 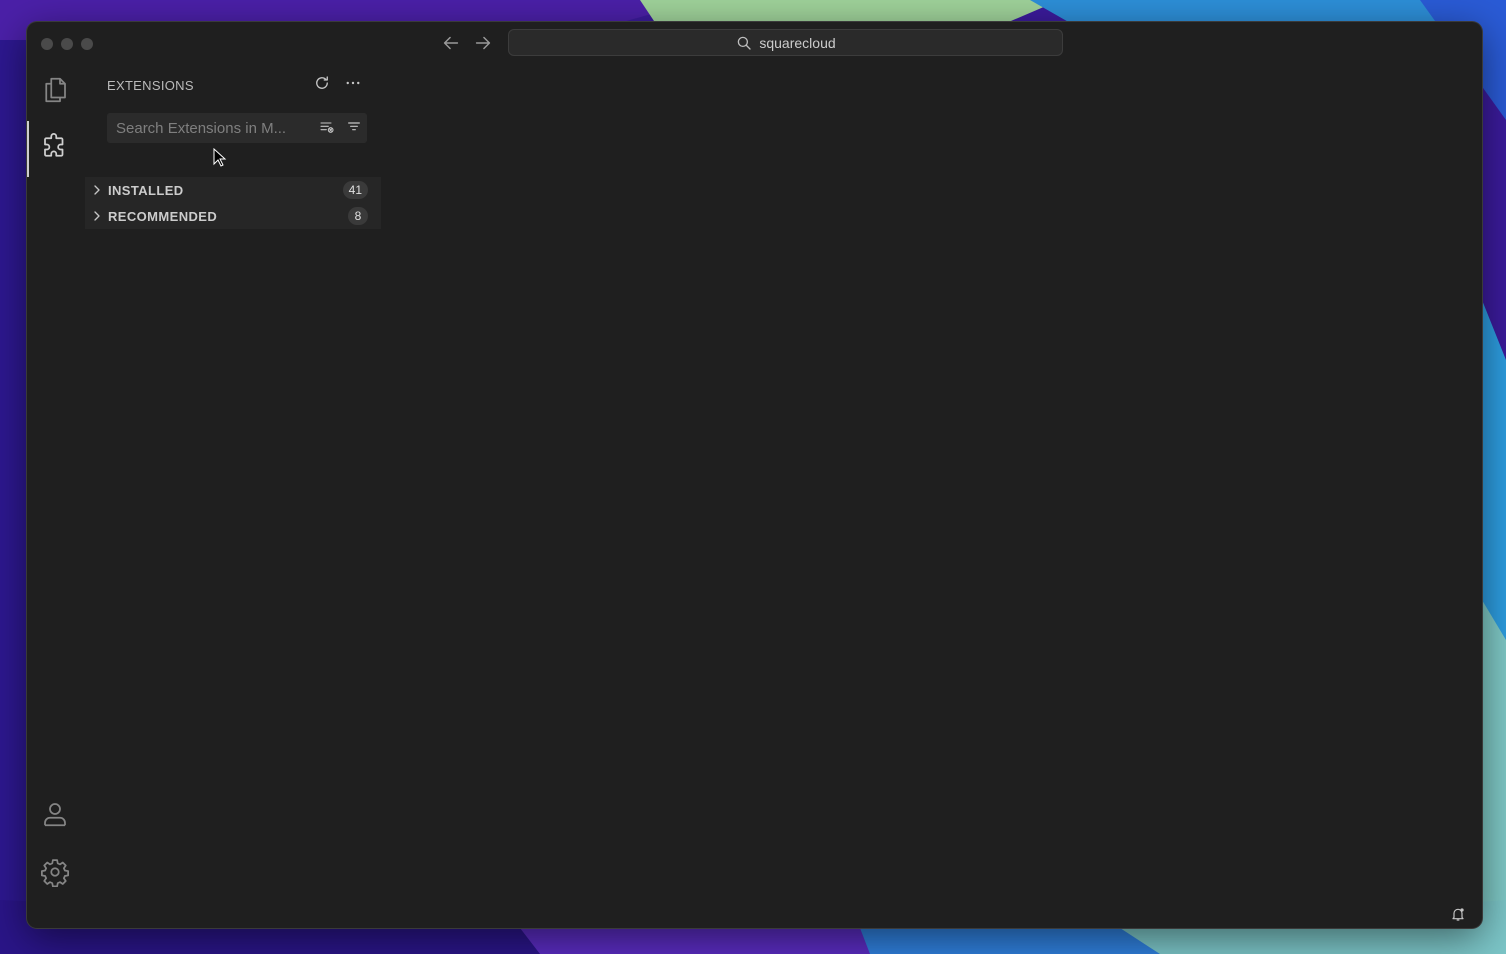 I want to click on close-window-button, so click(x=47, y=44).